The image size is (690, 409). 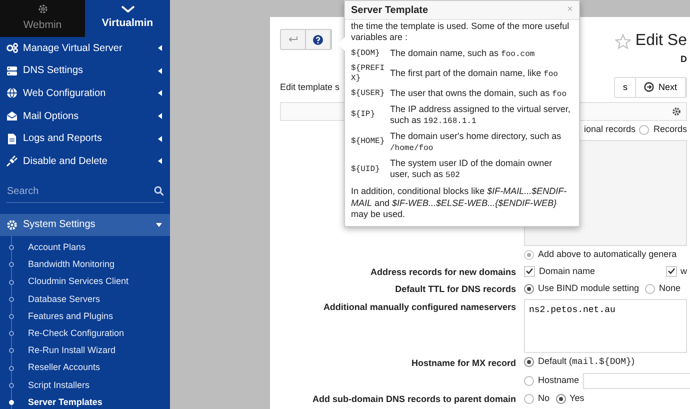 What do you see at coordinates (623, 41) in the screenshot?
I see `star-icon` at bounding box center [623, 41].